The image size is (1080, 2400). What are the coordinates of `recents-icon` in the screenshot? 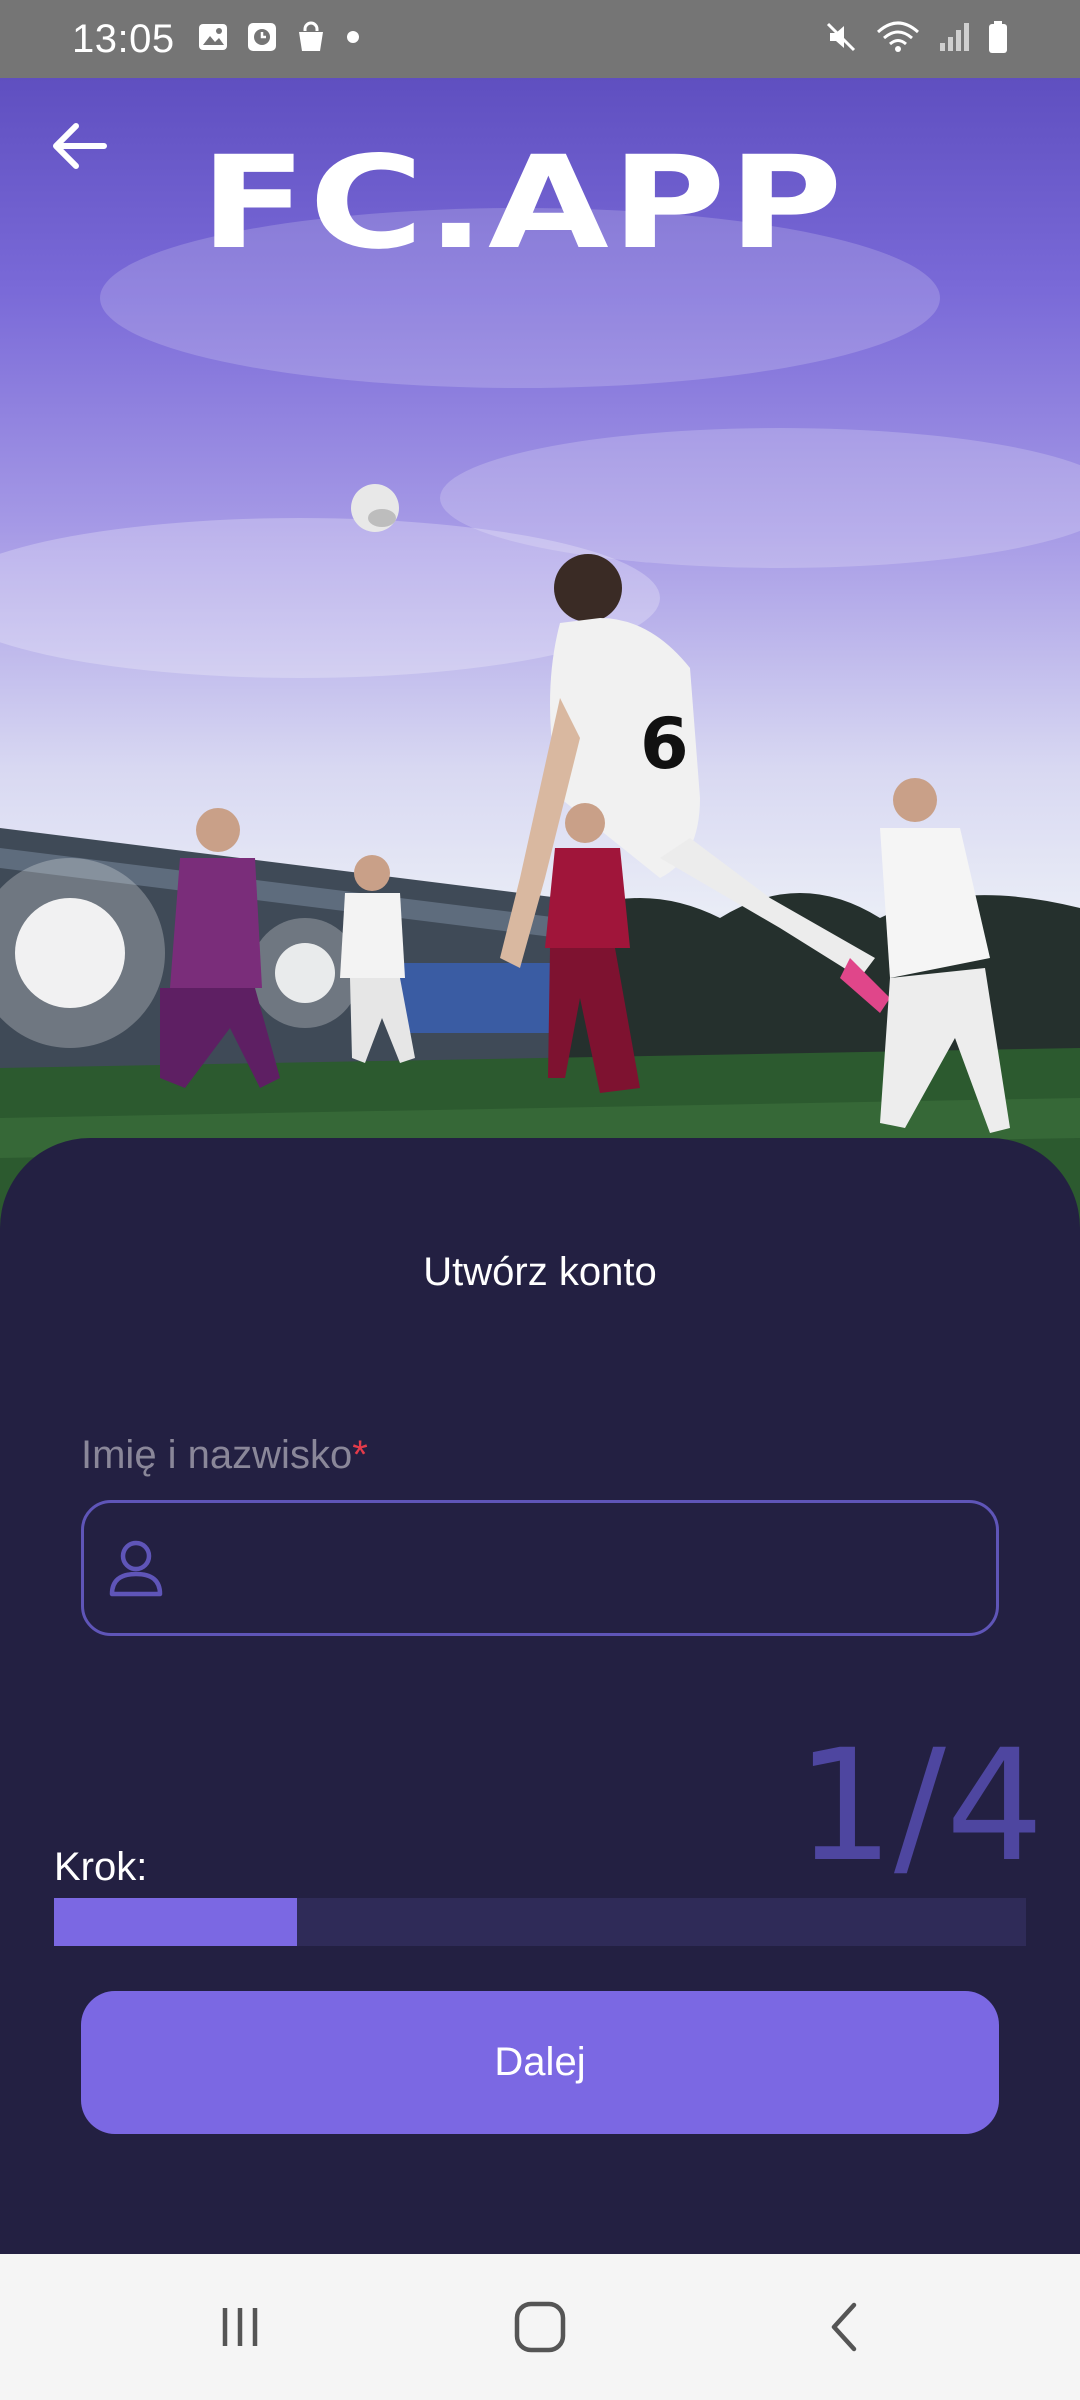 It's located at (240, 2327).